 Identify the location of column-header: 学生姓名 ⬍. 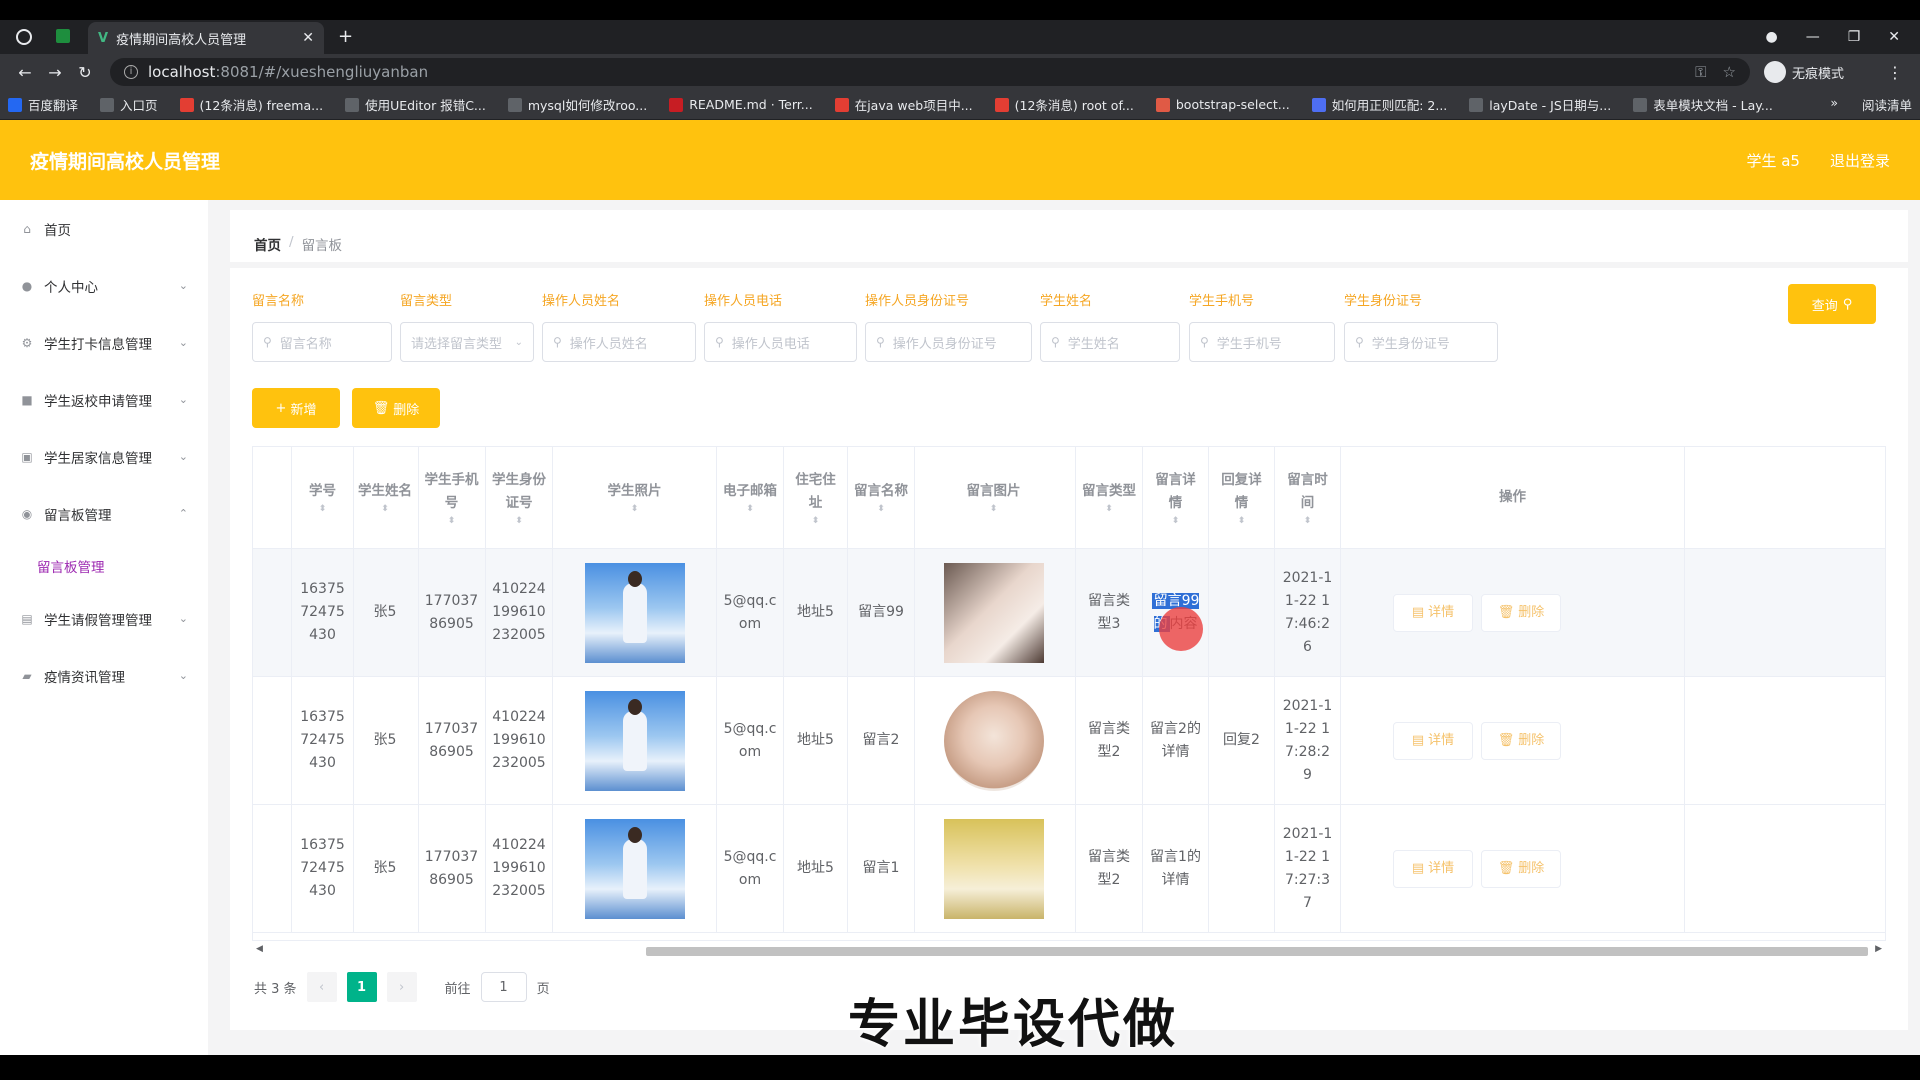
(385, 497).